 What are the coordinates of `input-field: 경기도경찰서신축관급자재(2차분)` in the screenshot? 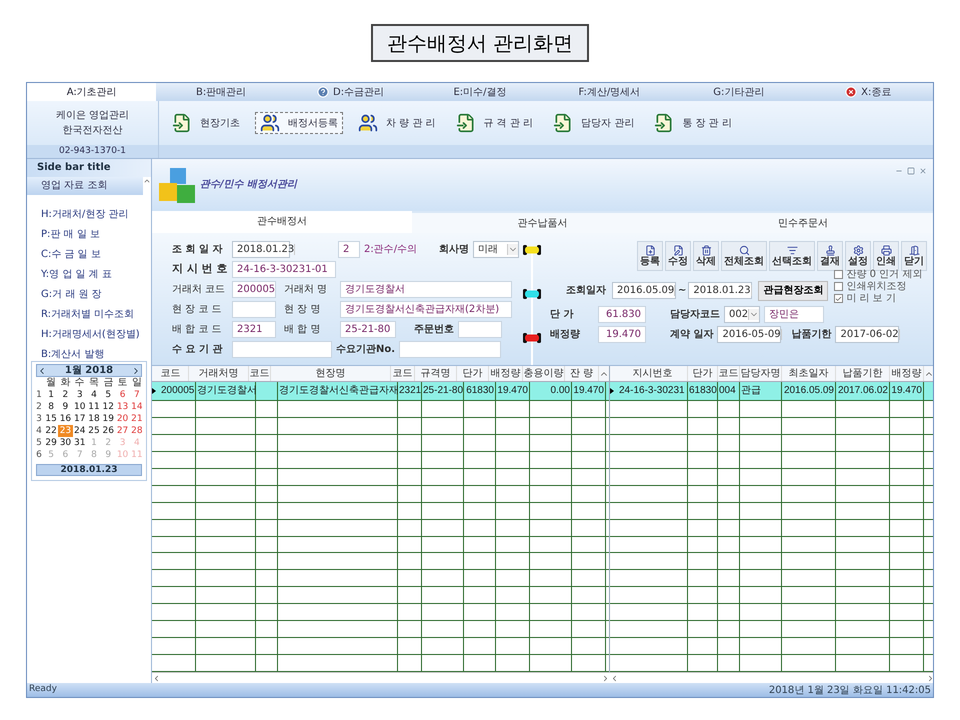 It's located at (426, 309).